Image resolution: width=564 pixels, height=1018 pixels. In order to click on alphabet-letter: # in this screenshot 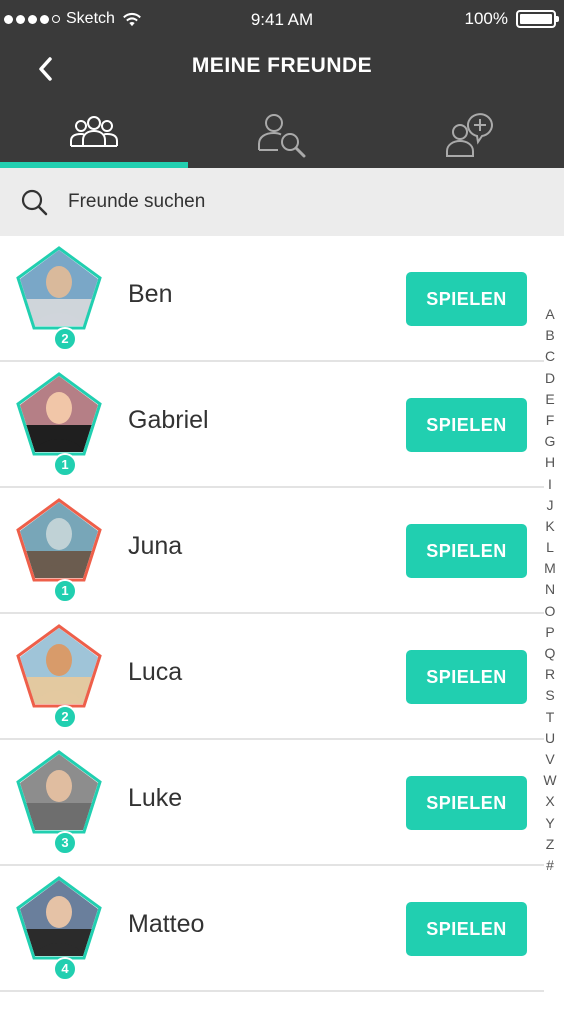, I will do `click(550, 865)`.